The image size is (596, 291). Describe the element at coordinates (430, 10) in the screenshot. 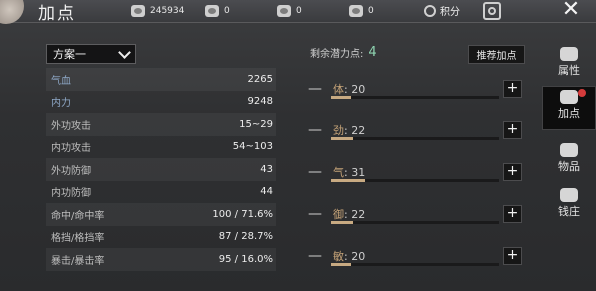

I see `score-icon` at that location.